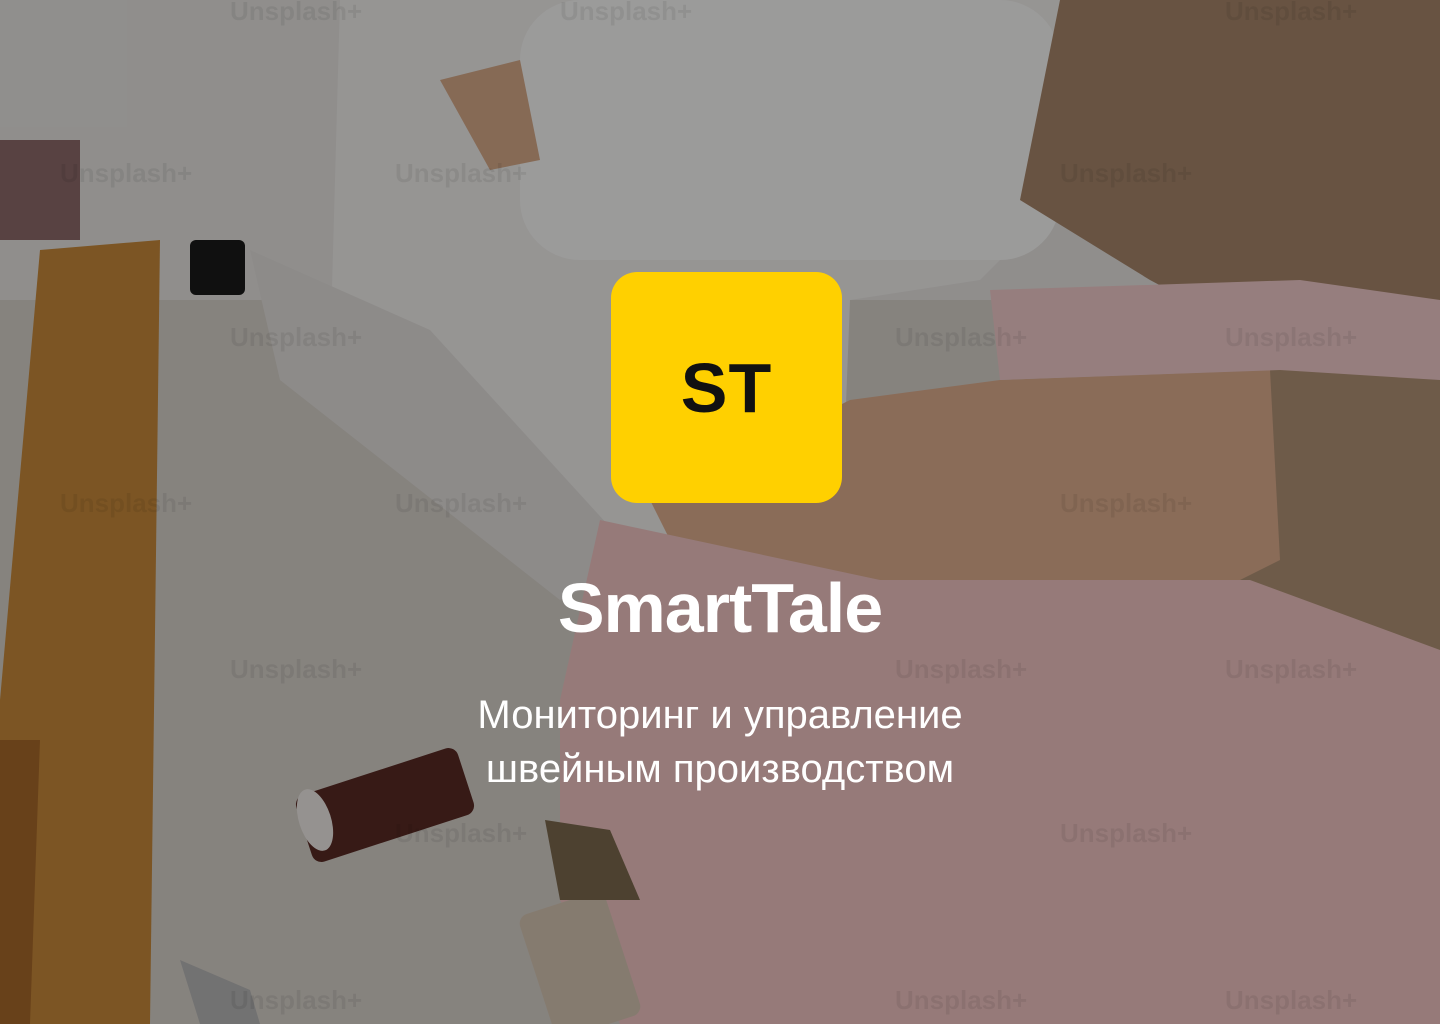 This screenshot has height=1024, width=1440. I want to click on app-logo: ST, so click(726, 387).